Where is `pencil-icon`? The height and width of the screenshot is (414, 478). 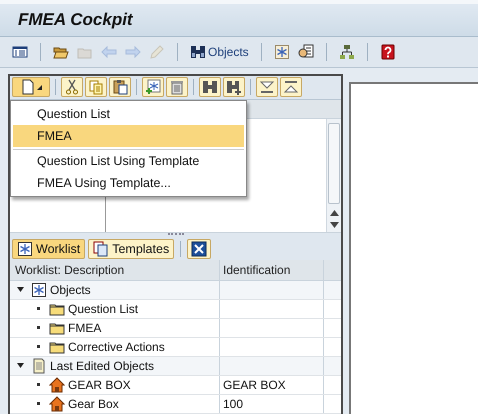 pencil-icon is located at coordinates (157, 52).